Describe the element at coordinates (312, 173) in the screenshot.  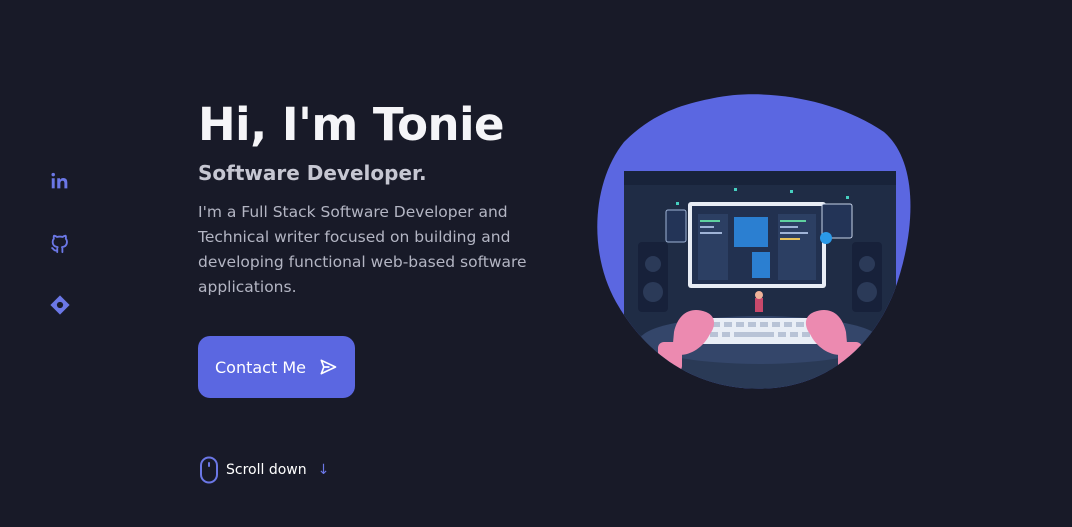
I see `hero-subtitle: Software Developer.` at that location.